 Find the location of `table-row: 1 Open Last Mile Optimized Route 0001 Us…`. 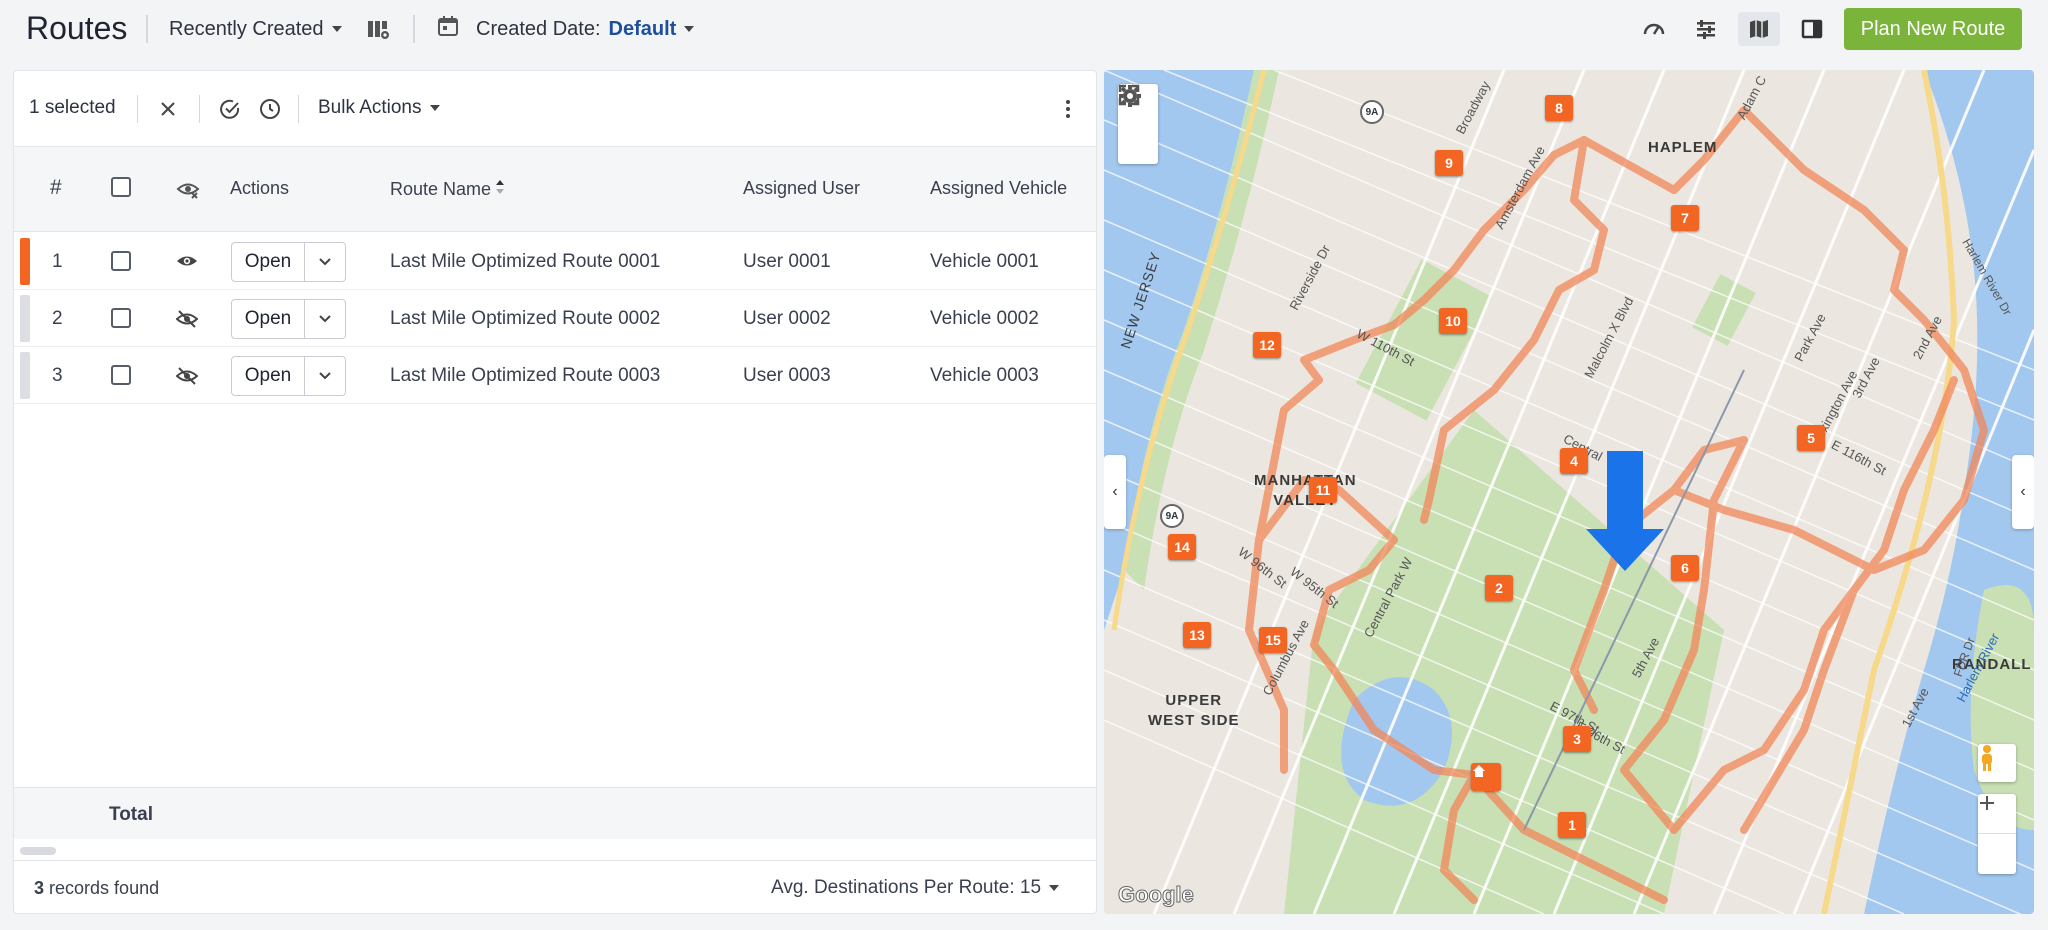

table-row: 1 Open Last Mile Optimized Route 0001 Us… is located at coordinates (555, 261).